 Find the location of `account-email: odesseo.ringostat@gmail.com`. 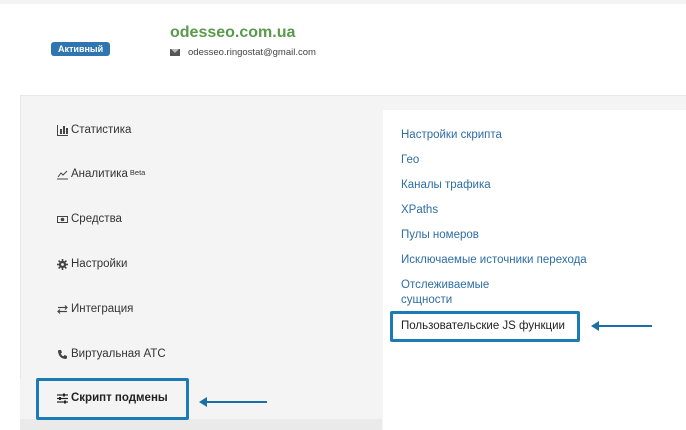

account-email: odesseo.ringostat@gmail.com is located at coordinates (252, 52).